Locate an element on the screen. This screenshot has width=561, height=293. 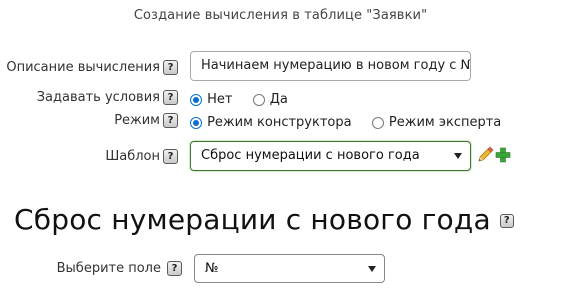
mode-help-icon: ? is located at coordinates (170, 120).